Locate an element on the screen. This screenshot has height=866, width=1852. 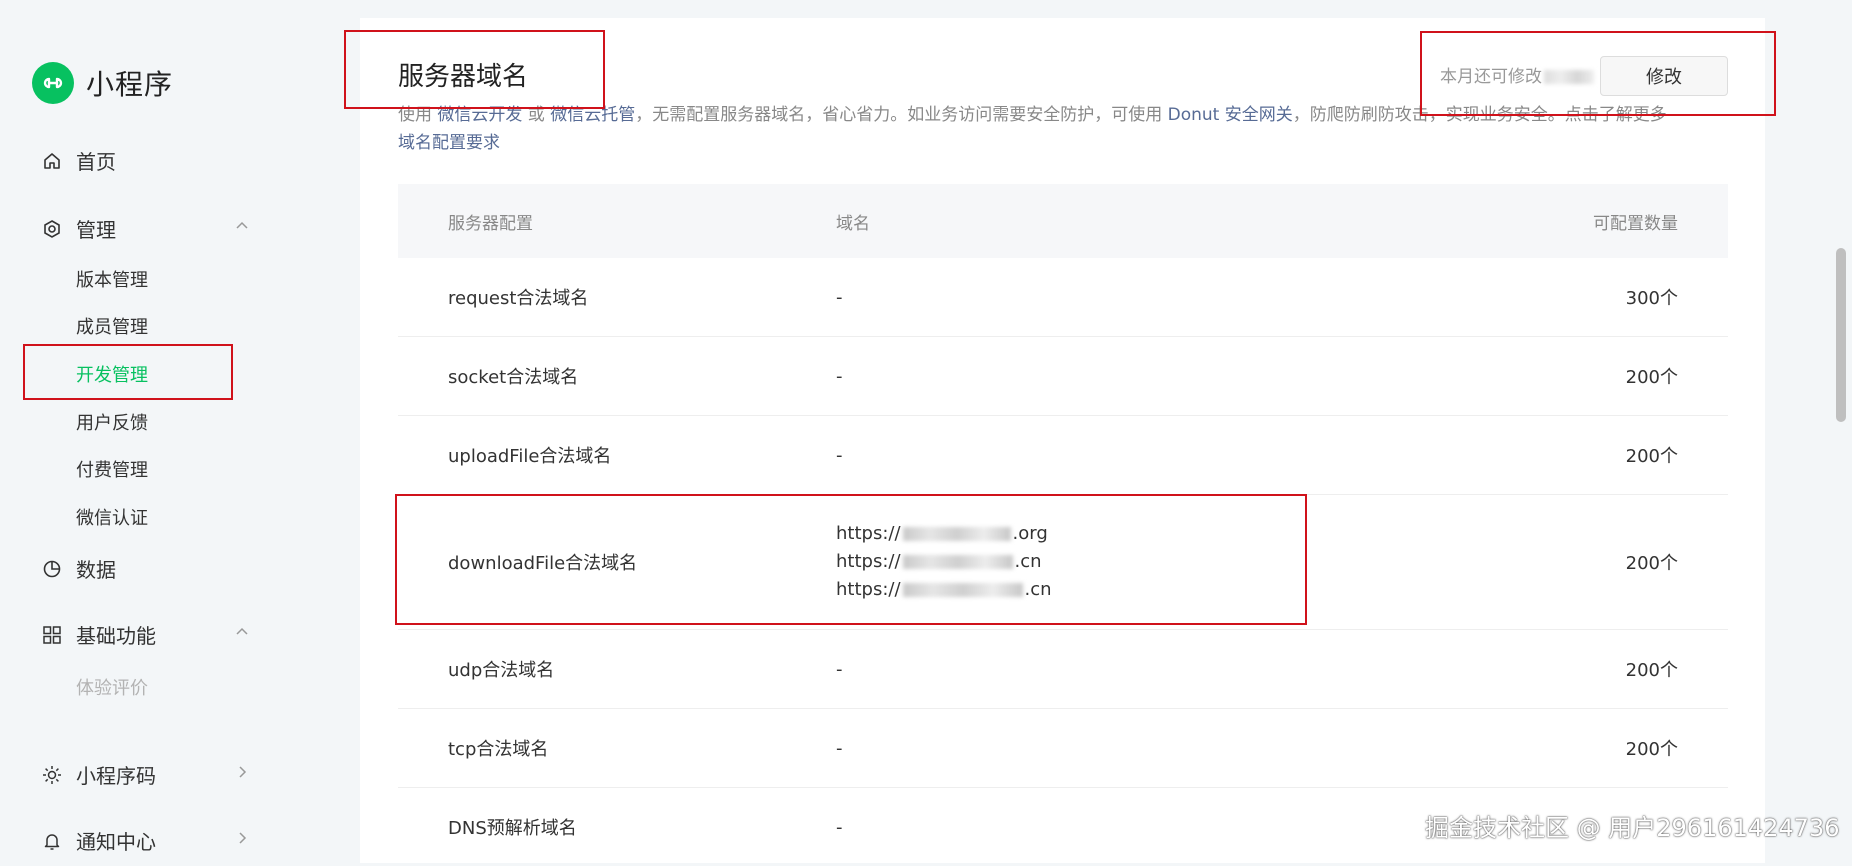
sidebar-item-home: 首页 is located at coordinates (78, 160).